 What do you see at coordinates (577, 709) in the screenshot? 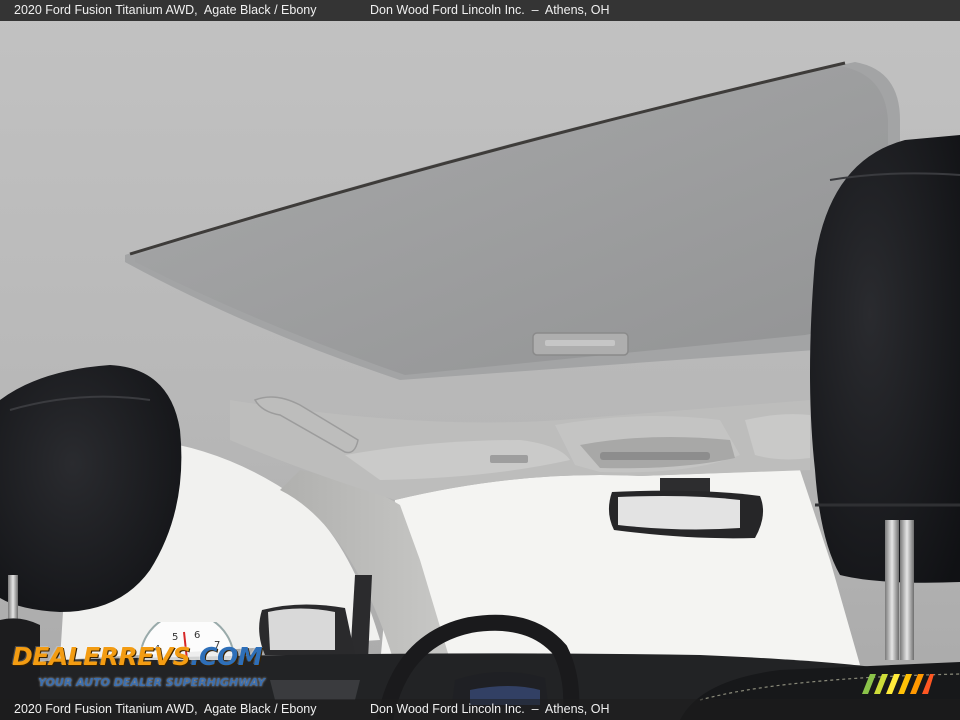
I see `dealer-location-bottom: Athens, OH` at bounding box center [577, 709].